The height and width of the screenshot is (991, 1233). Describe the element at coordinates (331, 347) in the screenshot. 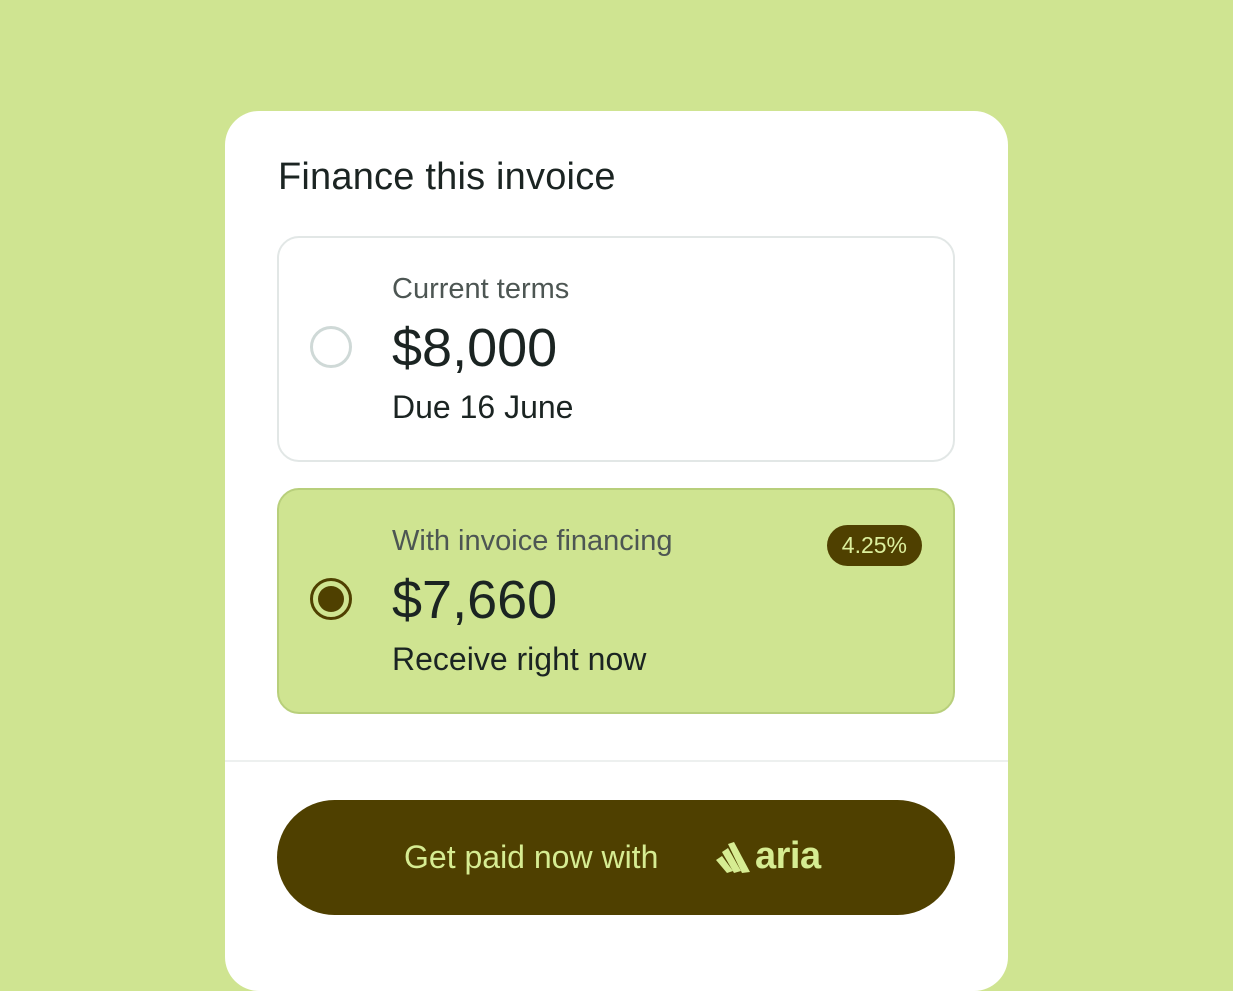

I see `radio-unselected-icon` at that location.